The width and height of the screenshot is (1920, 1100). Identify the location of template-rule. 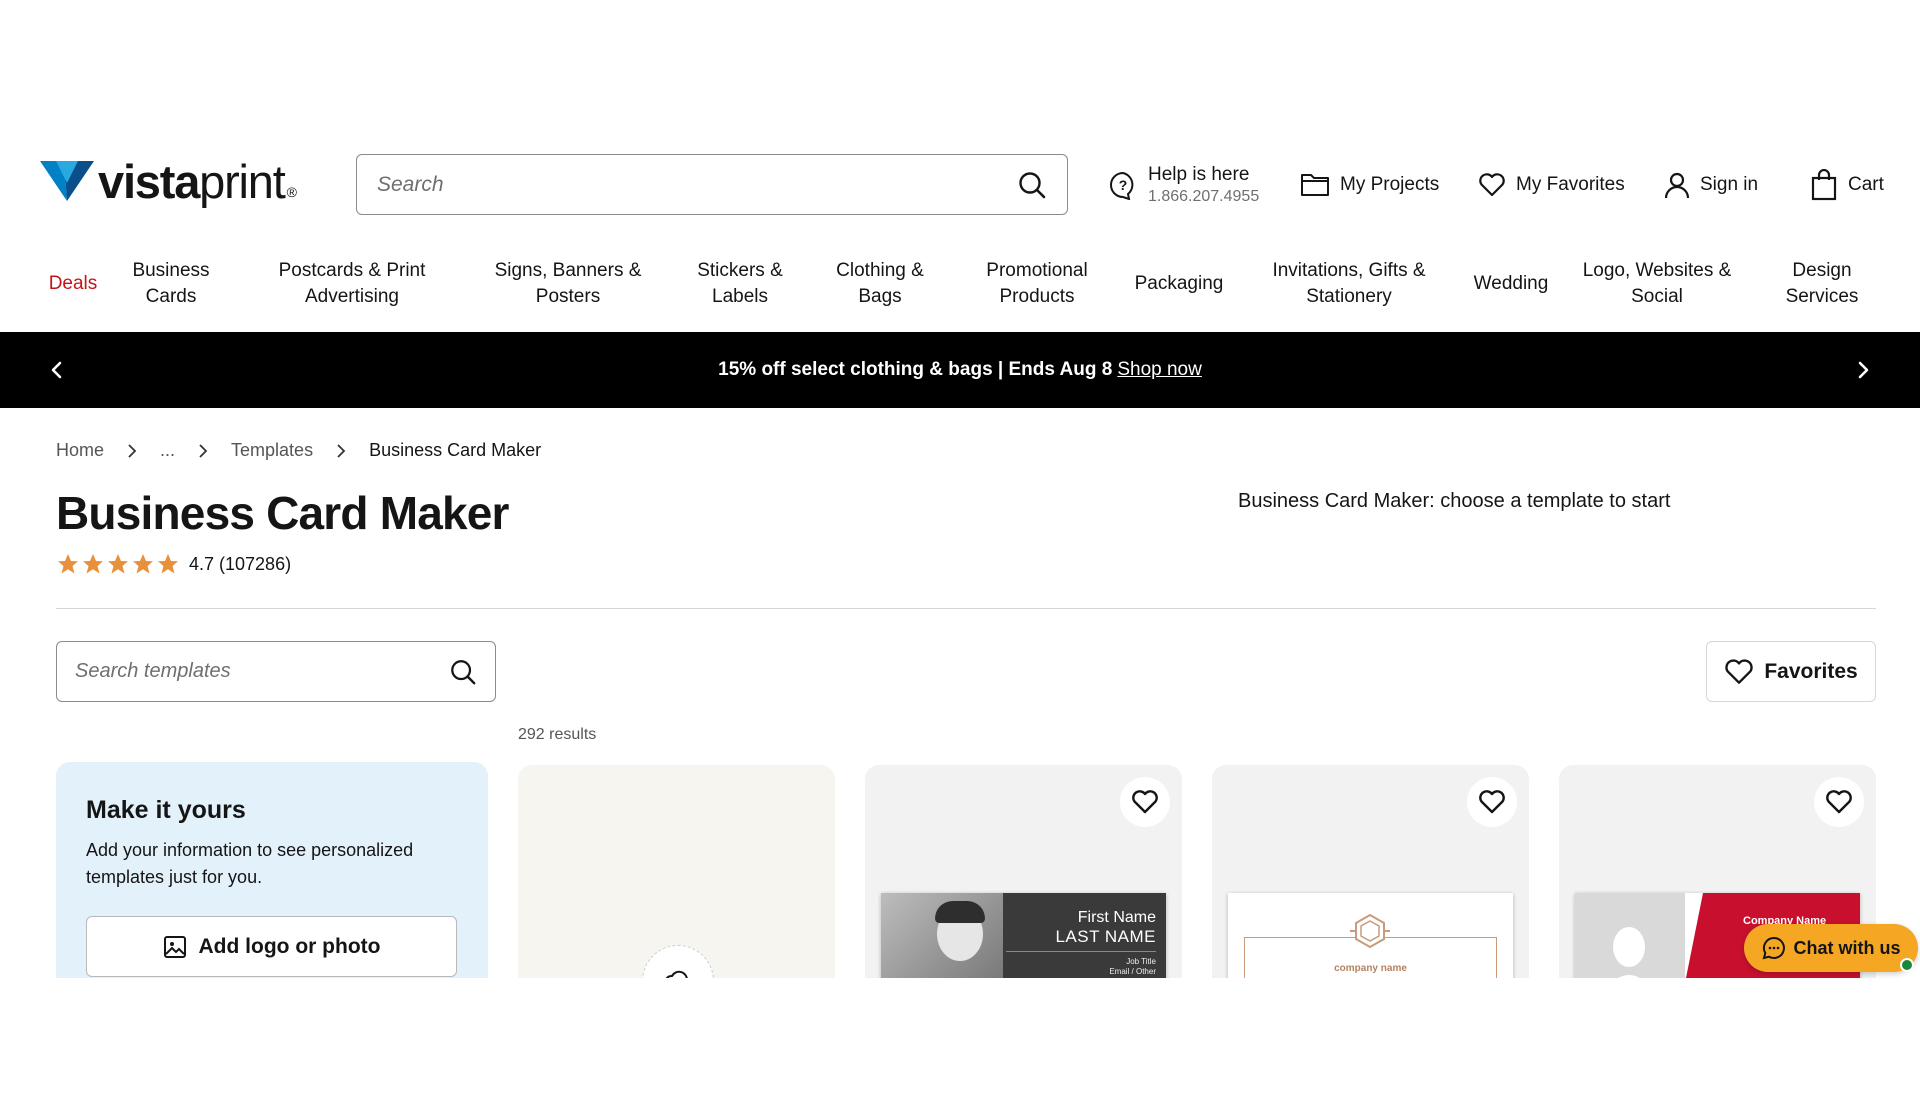
(1081, 951).